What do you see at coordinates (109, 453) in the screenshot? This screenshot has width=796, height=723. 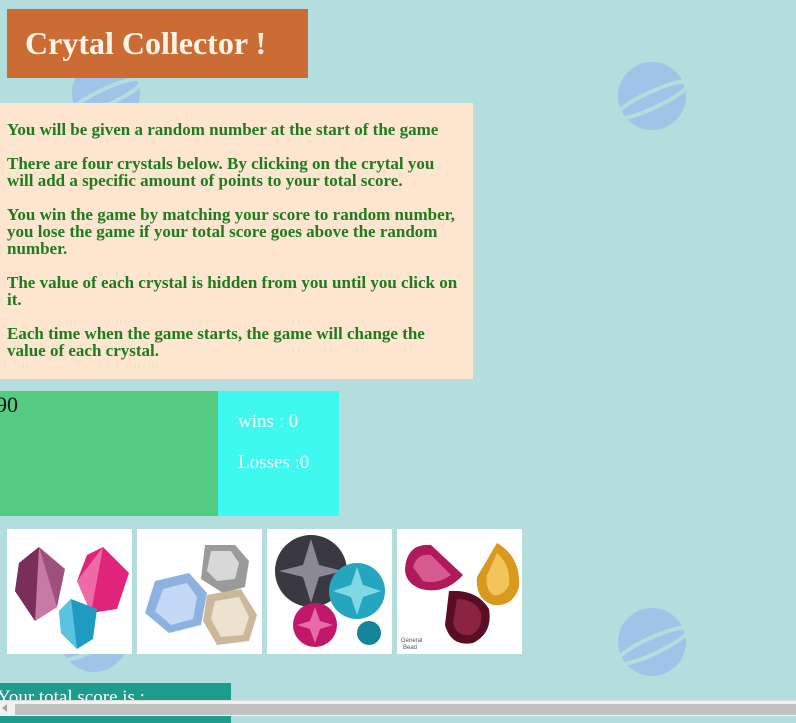 I see `random-number-panel: 90` at bounding box center [109, 453].